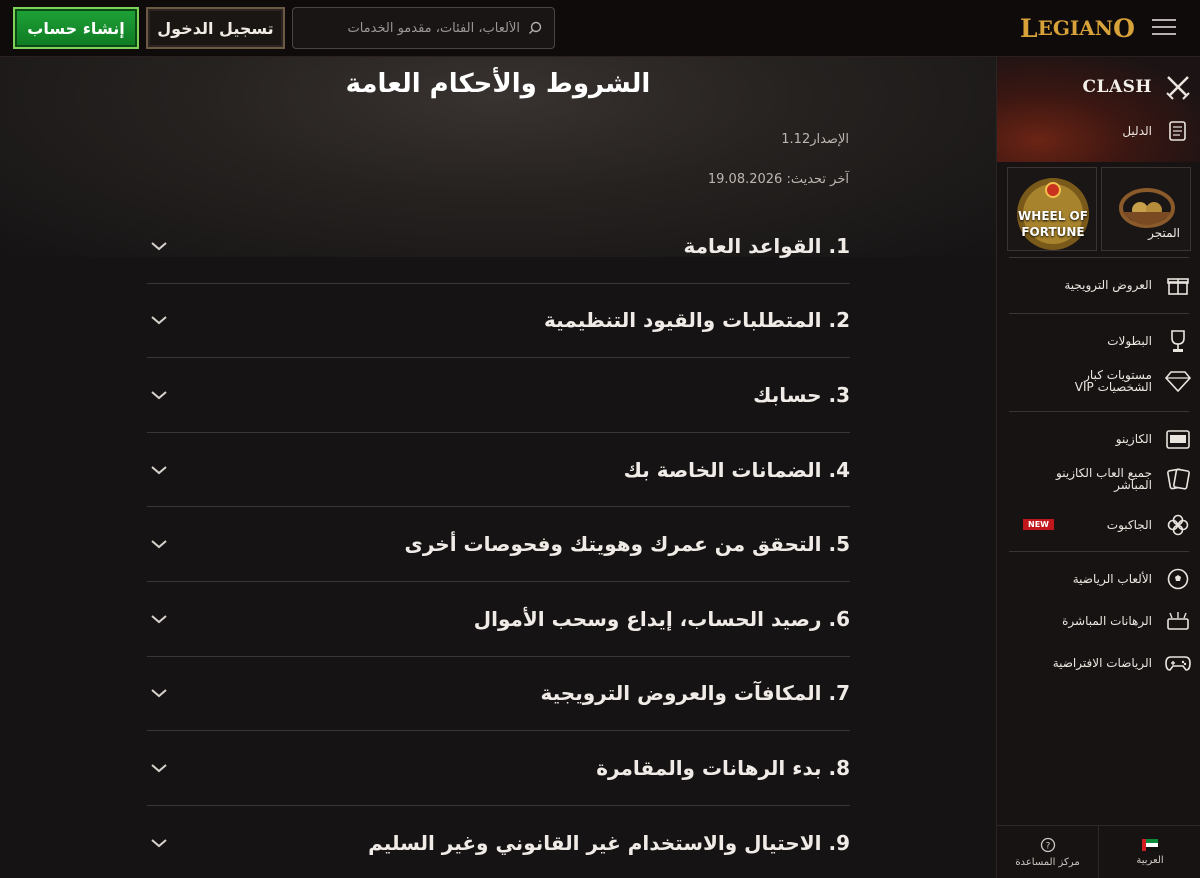 The image size is (1200, 878). I want to click on help-icon: ?, so click(1047, 845).